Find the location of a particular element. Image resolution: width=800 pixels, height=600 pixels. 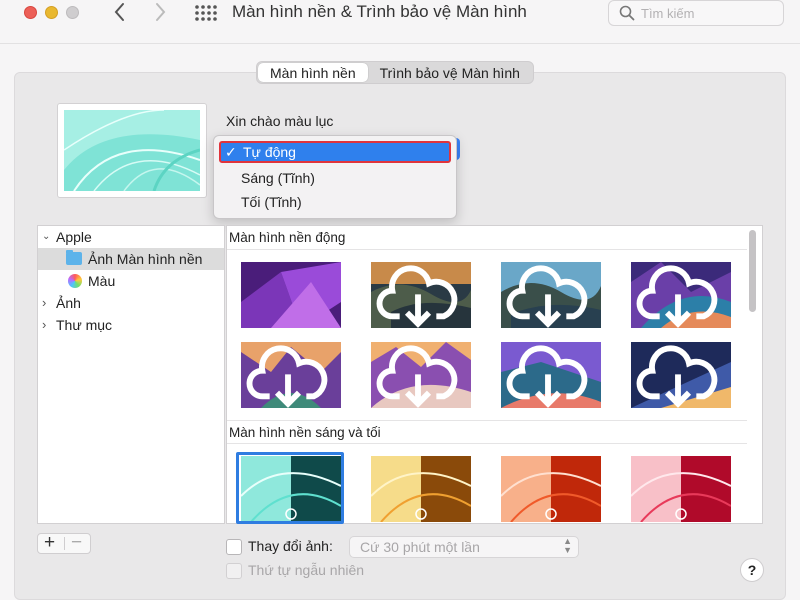

color-wheel-icon is located at coordinates (75, 281).